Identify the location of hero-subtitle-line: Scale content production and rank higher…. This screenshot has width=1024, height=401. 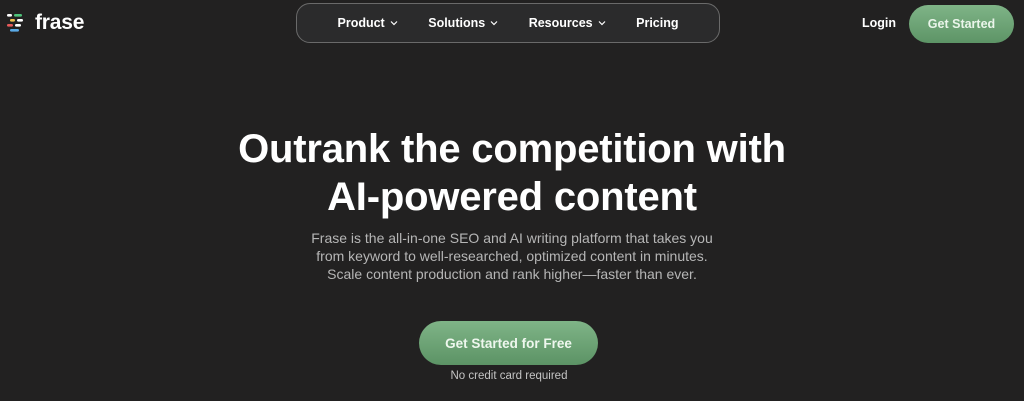
(512, 274).